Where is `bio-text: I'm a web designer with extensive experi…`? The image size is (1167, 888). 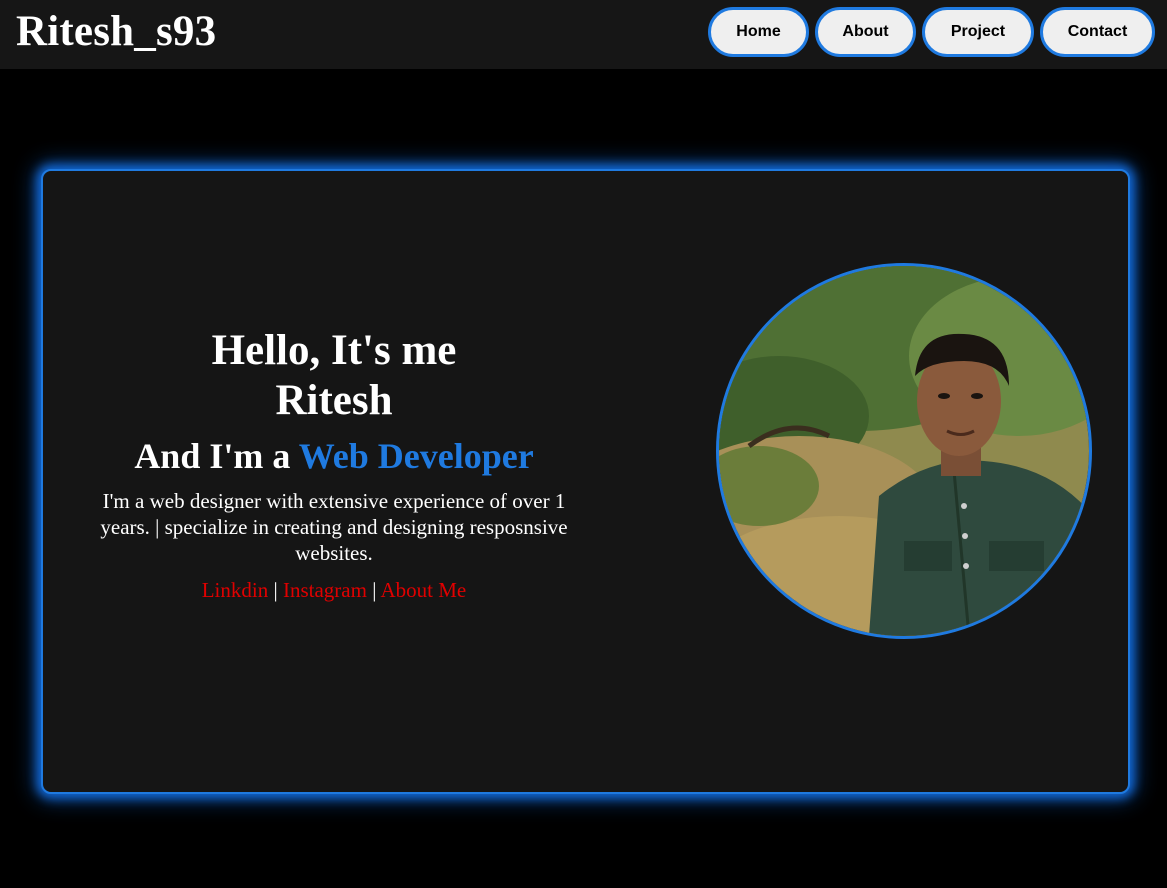 bio-text: I'm a web designer with extensive experi… is located at coordinates (334, 527).